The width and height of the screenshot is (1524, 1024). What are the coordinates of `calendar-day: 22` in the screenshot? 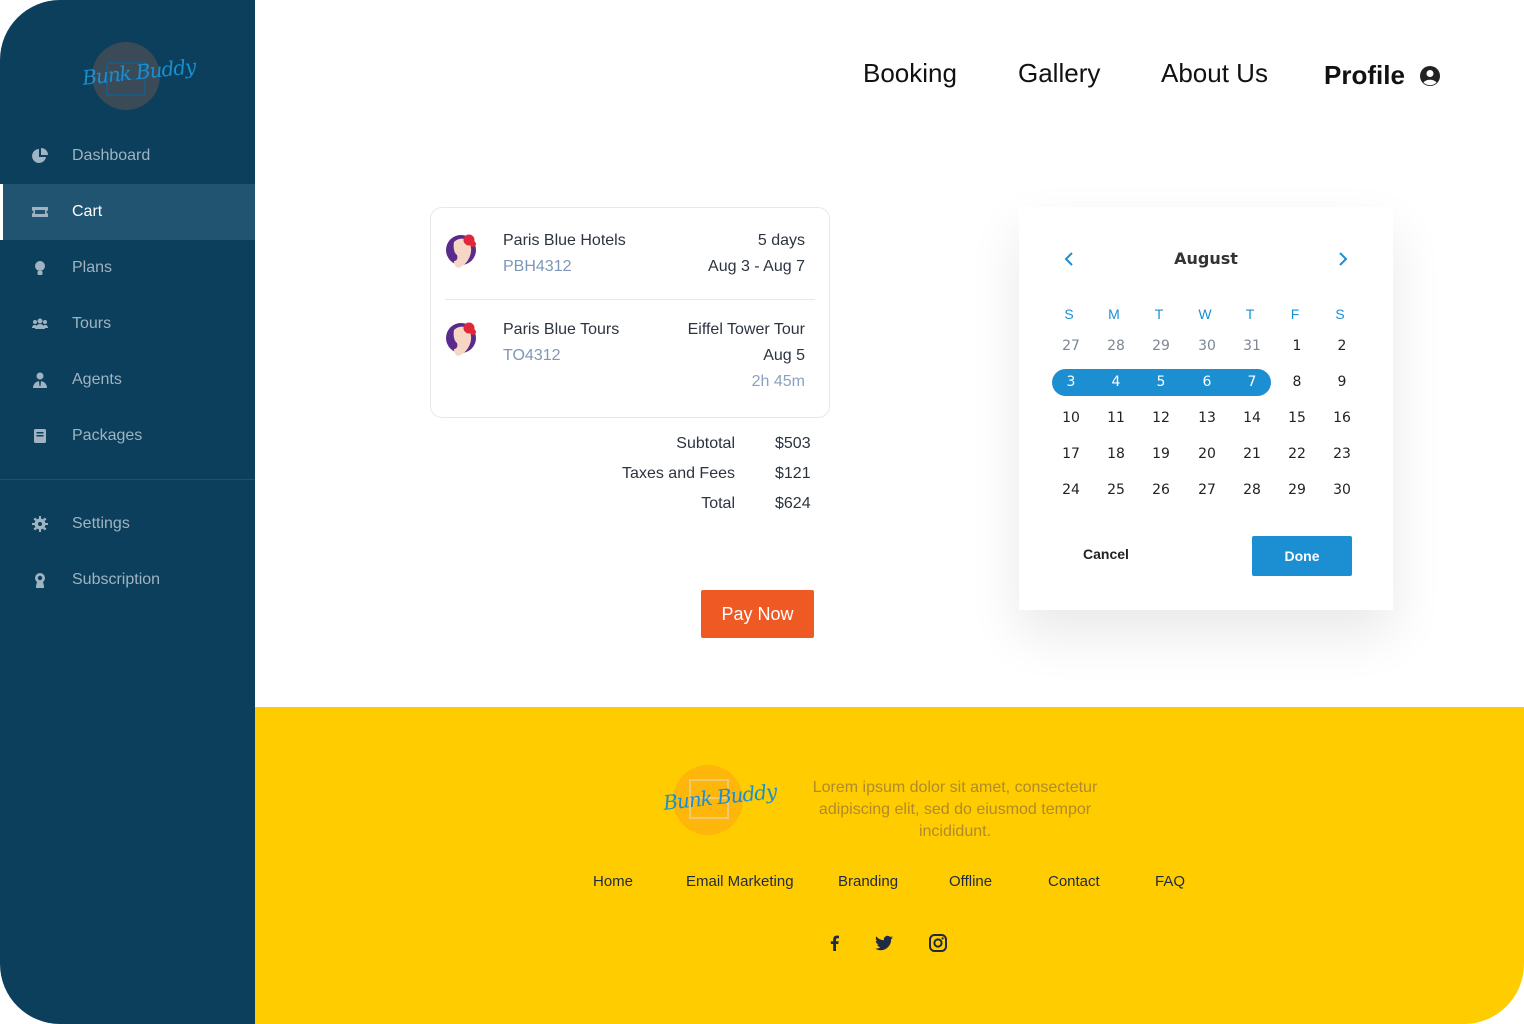 It's located at (1297, 454).